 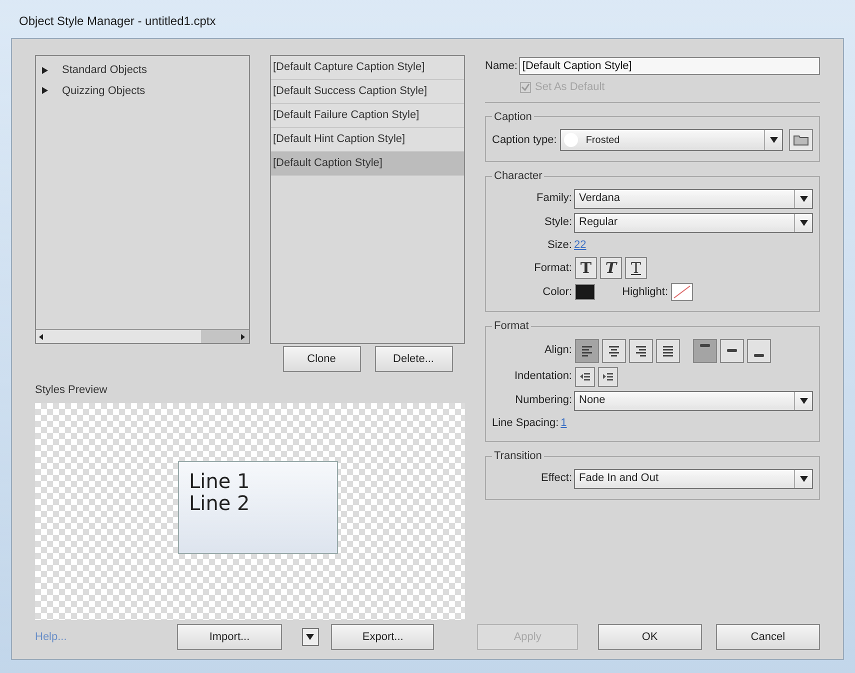 What do you see at coordinates (682, 292) in the screenshot?
I see `highlight-swatch-icon` at bounding box center [682, 292].